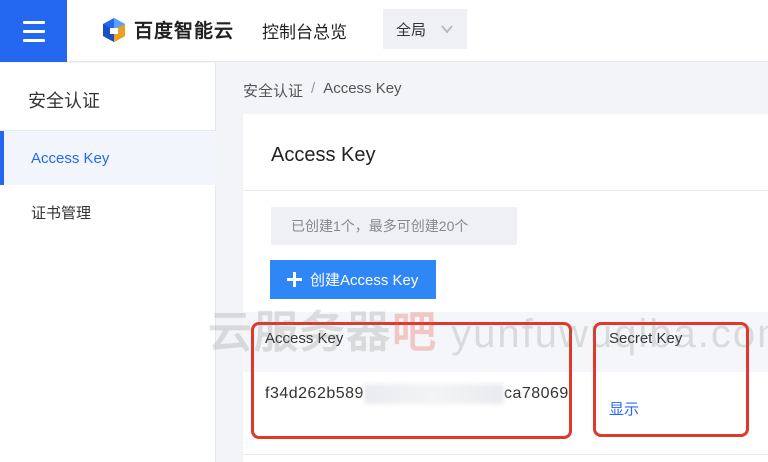 The image size is (768, 462). Describe the element at coordinates (300, 332) in the screenshot. I see `watermark-cn: 云服务器` at that location.